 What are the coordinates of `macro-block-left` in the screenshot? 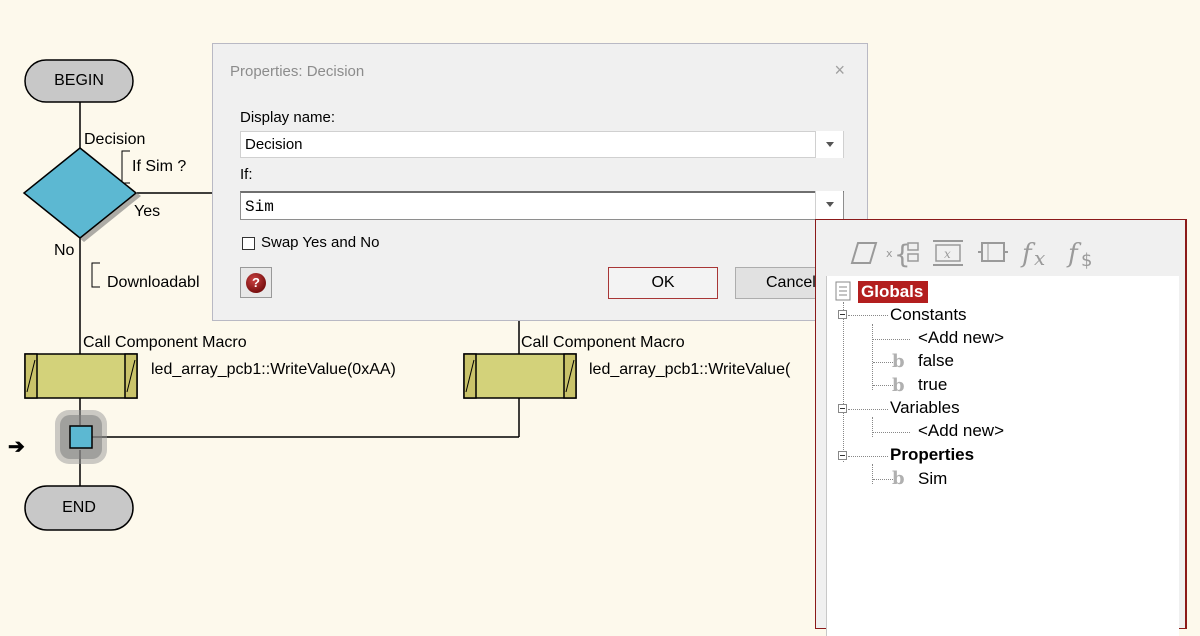 It's located at (81, 376).